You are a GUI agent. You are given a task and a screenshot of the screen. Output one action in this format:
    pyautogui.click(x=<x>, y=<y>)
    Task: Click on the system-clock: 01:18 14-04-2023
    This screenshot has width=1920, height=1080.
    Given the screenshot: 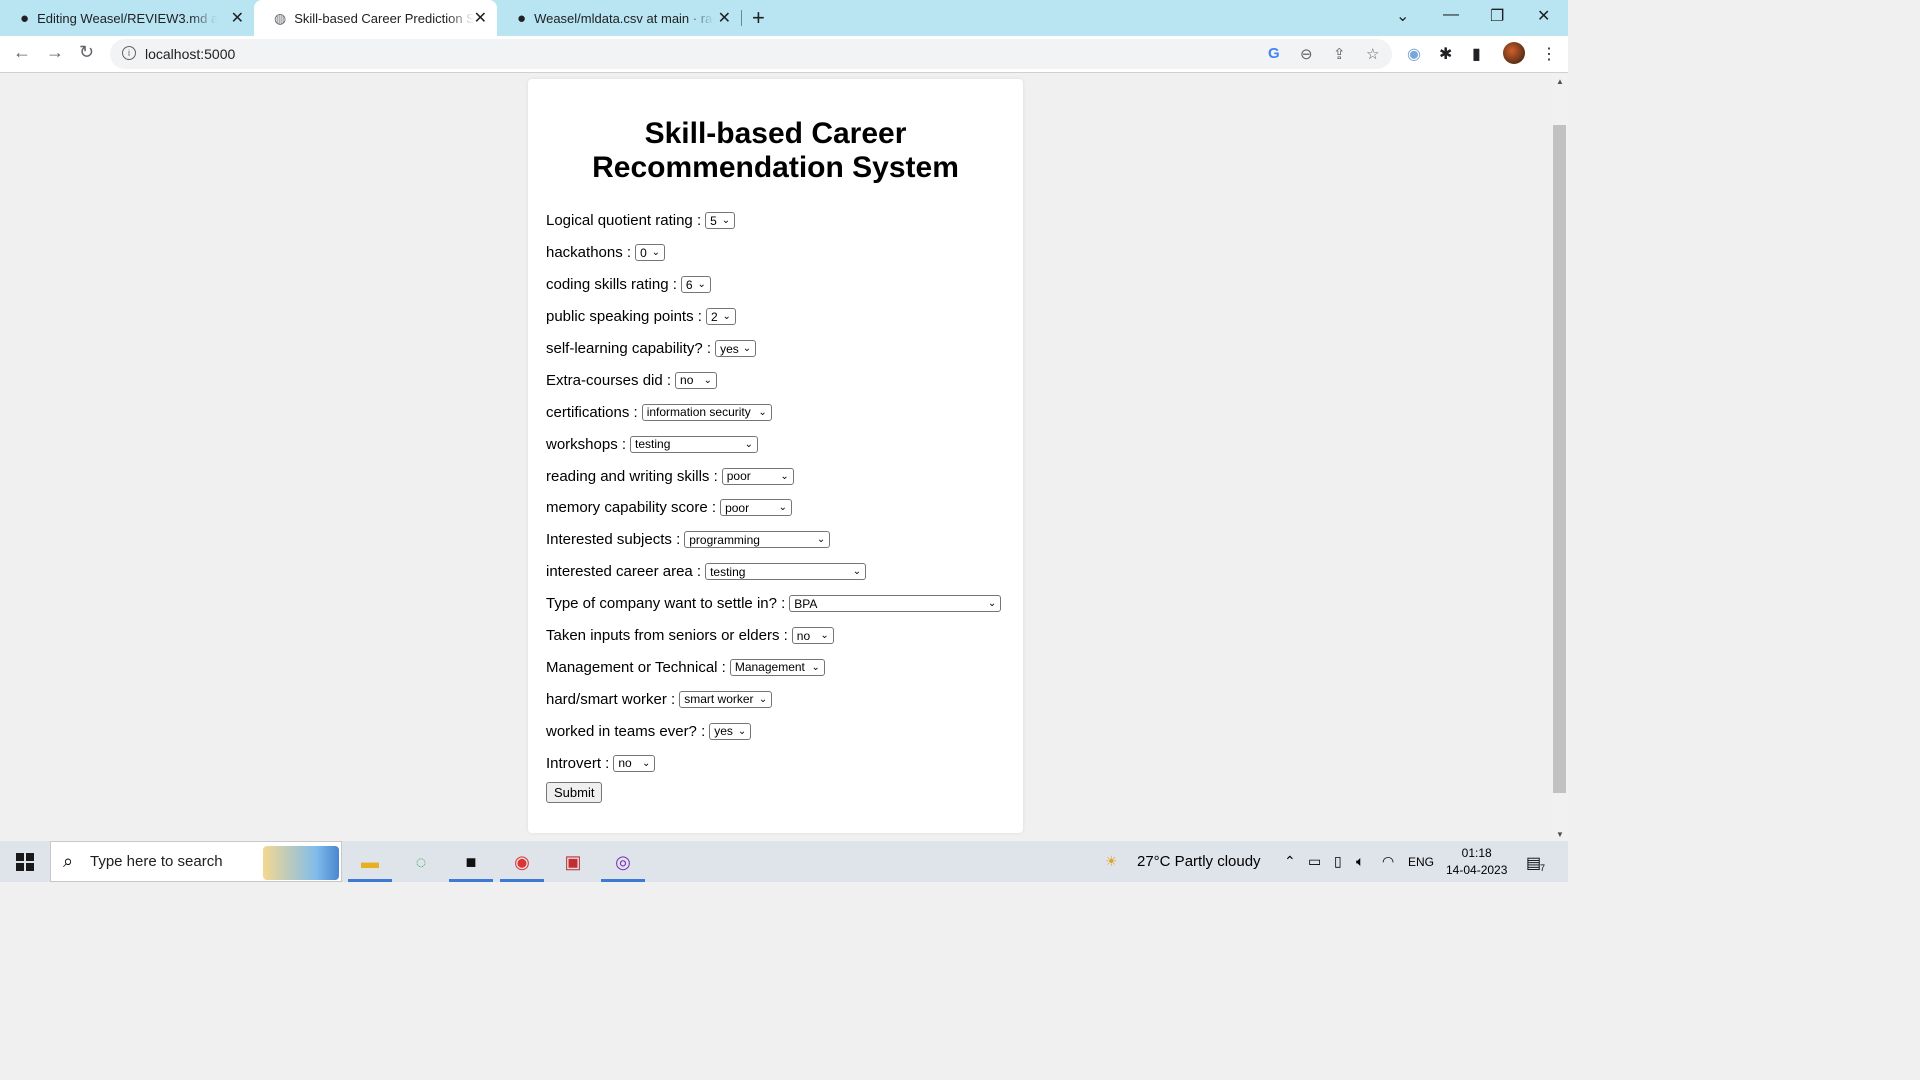 What is the action you would take?
    pyautogui.click(x=1476, y=862)
    